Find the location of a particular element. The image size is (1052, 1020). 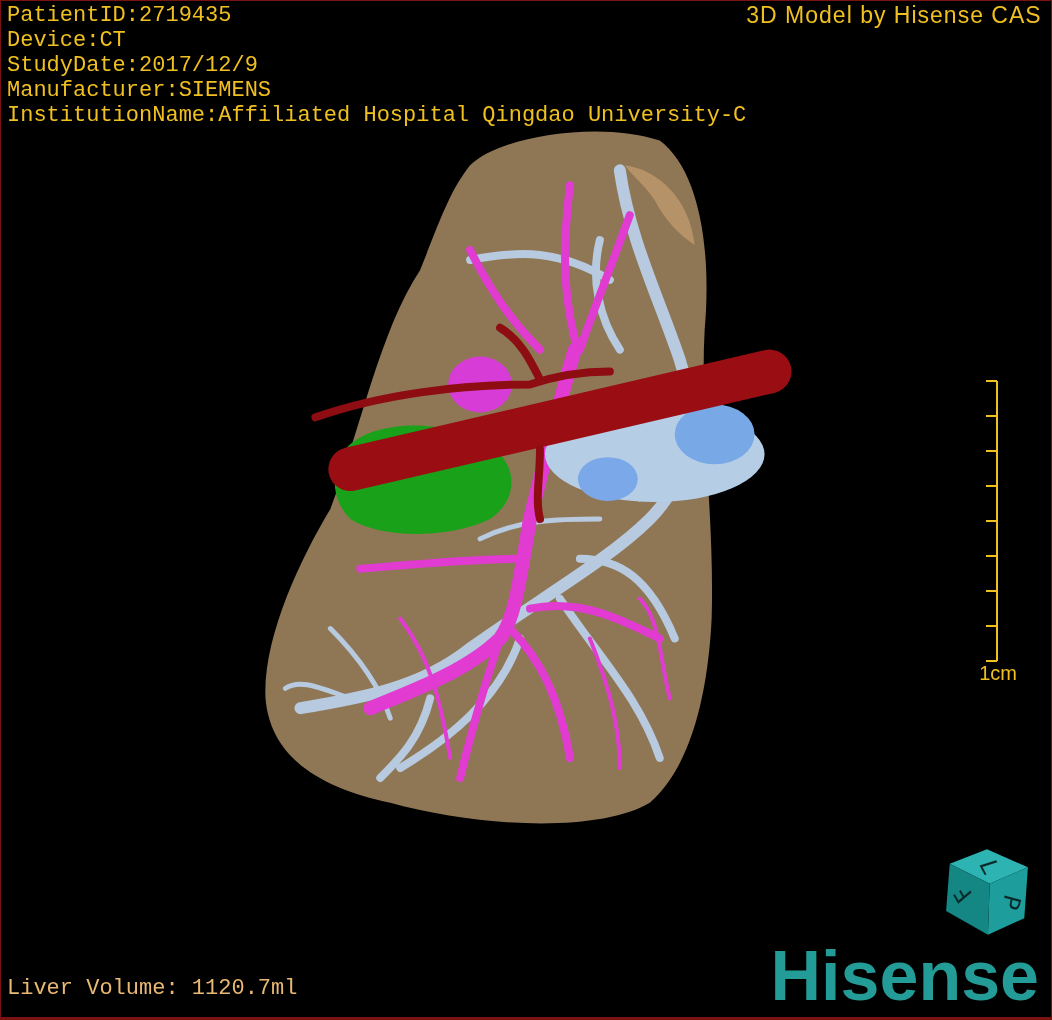

patient-info-line: Device:CT is located at coordinates (67, 40).